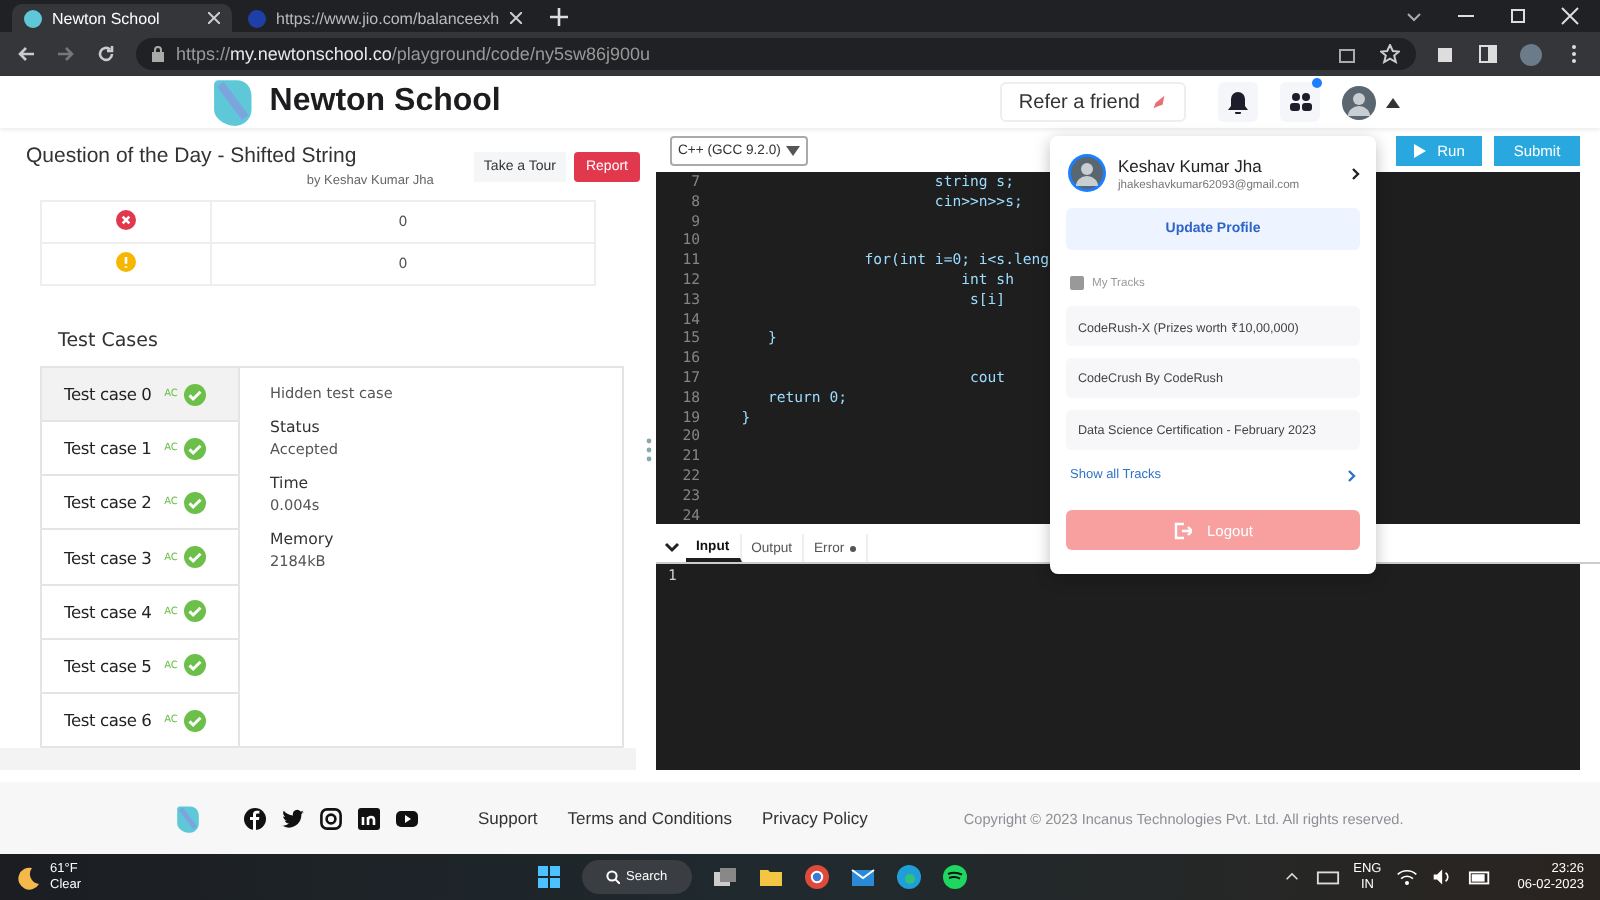 The height and width of the screenshot is (900, 1600). I want to click on problem-title: Question of the Day - Shifted String, so click(192, 156).